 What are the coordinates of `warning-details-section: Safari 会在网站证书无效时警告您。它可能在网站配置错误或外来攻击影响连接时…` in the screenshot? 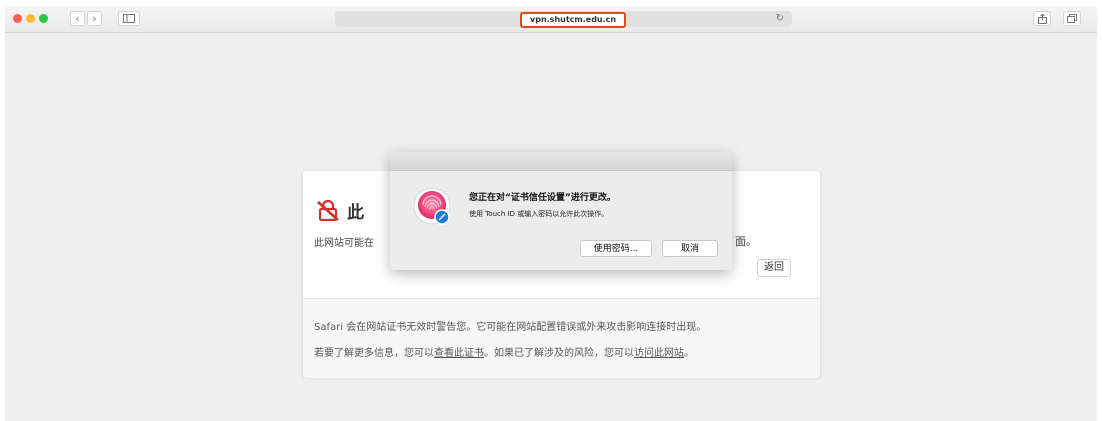 It's located at (561, 338).